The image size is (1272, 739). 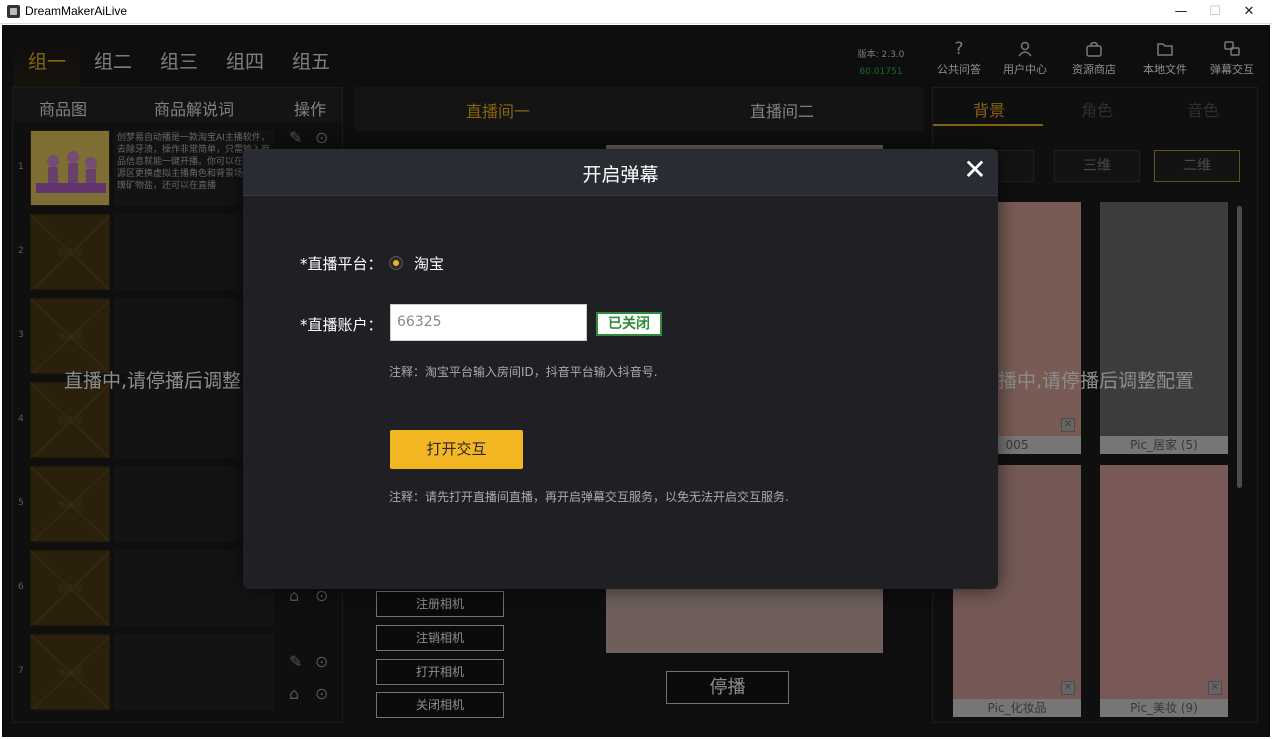 What do you see at coordinates (975, 170) in the screenshot?
I see `modal-close-button: ✕` at bounding box center [975, 170].